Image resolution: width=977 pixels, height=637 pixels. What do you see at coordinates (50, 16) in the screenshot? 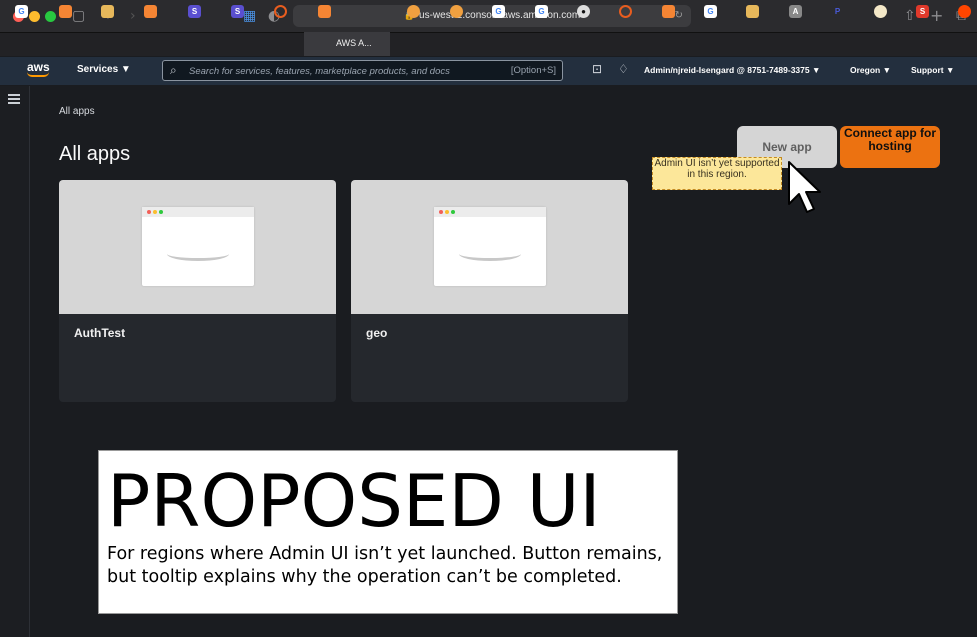
I see `zoom-window-button` at bounding box center [50, 16].